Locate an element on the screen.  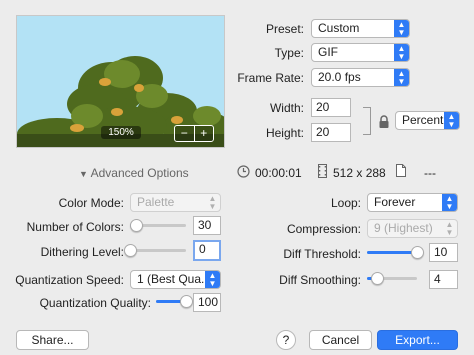
color-mode-value: Palette is located at coordinates (156, 202).